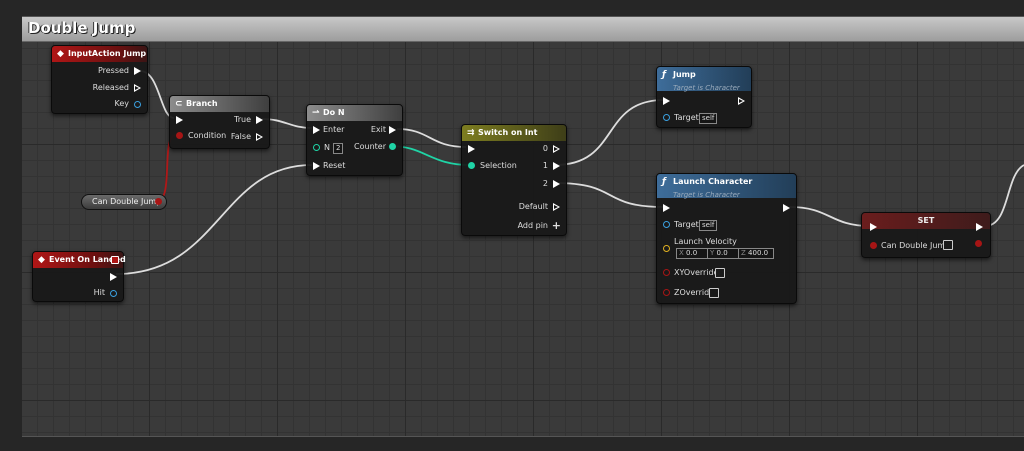 This screenshot has width=1024, height=451. What do you see at coordinates (666, 101) in the screenshot?
I see `exec-in-jump` at bounding box center [666, 101].